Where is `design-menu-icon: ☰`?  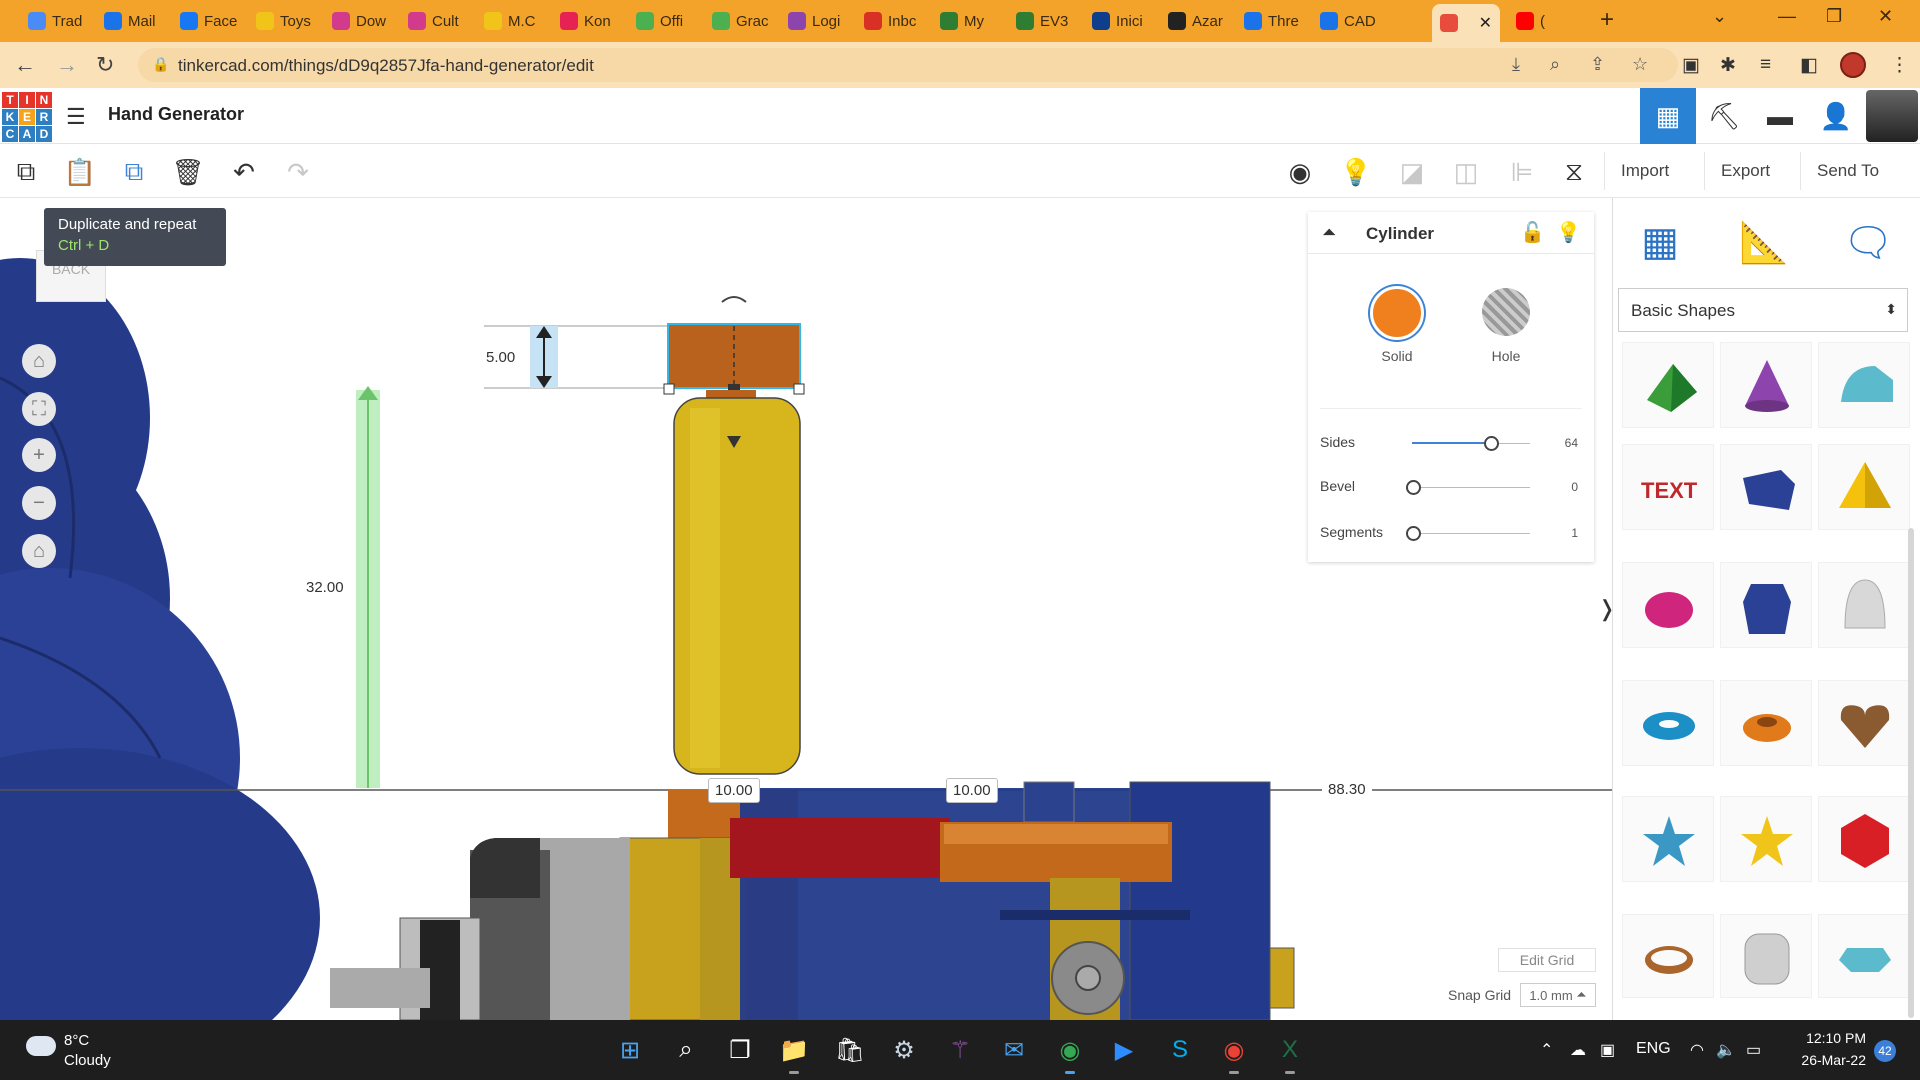 design-menu-icon: ☰ is located at coordinates (76, 117).